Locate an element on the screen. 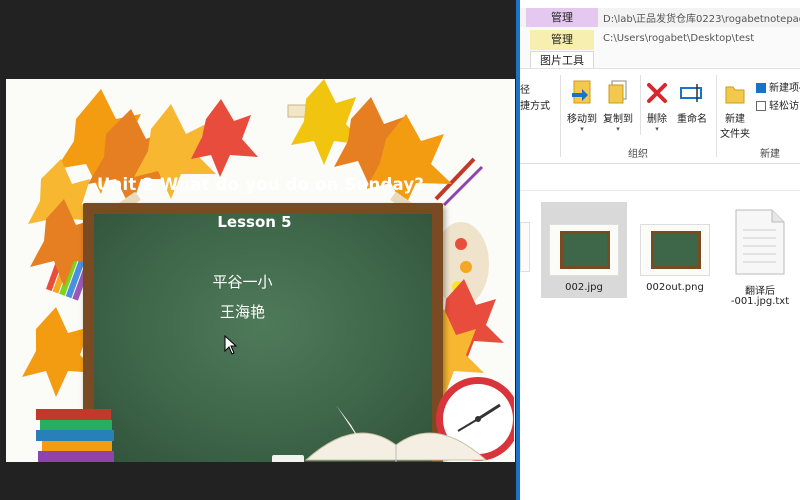 This screenshot has width=800, height=500. new-item-button: 新建项▾ is located at coordinates (778, 86).